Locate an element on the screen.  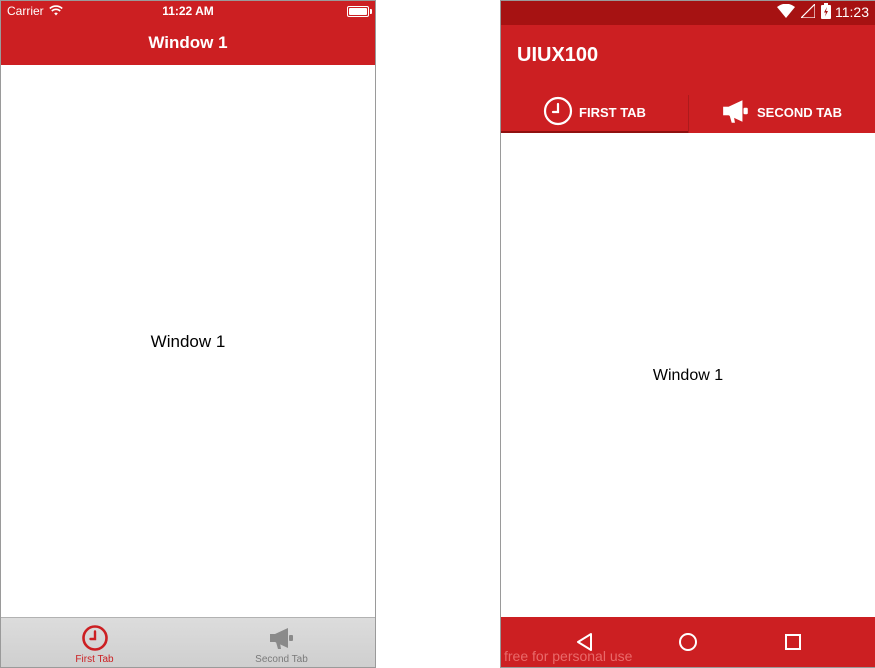
app-title: UIUX100 is located at coordinates (558, 55).